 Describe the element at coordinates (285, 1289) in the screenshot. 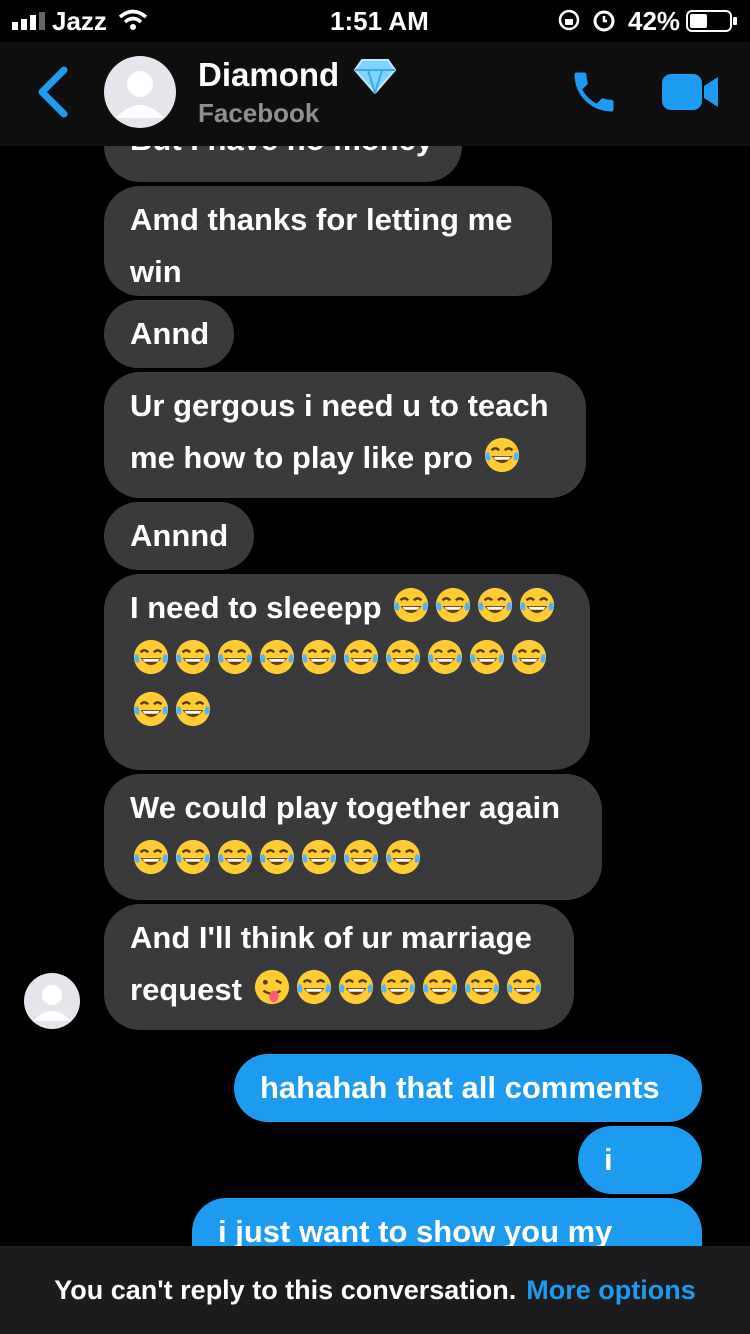

I see `reply-disabled-text: You can't reply to this conversation.` at that location.